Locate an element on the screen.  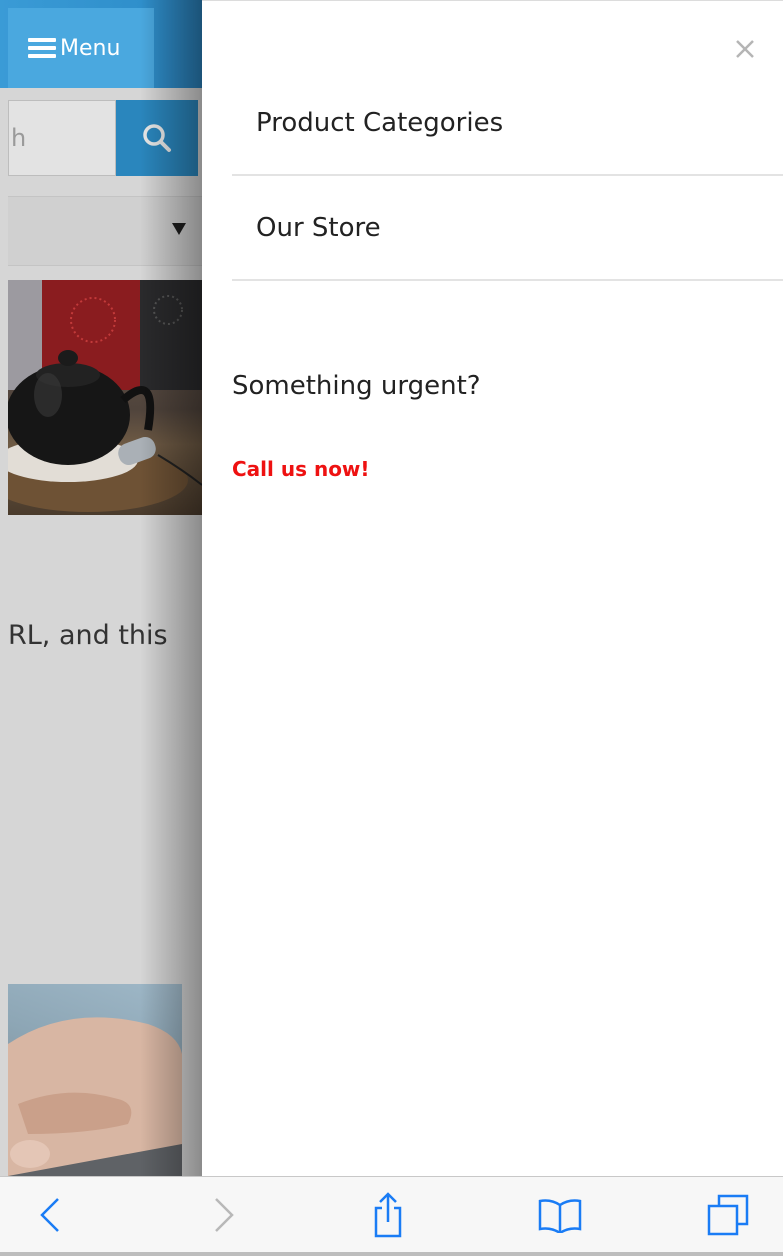
drawer-item-label: Our Store is located at coordinates (318, 227).